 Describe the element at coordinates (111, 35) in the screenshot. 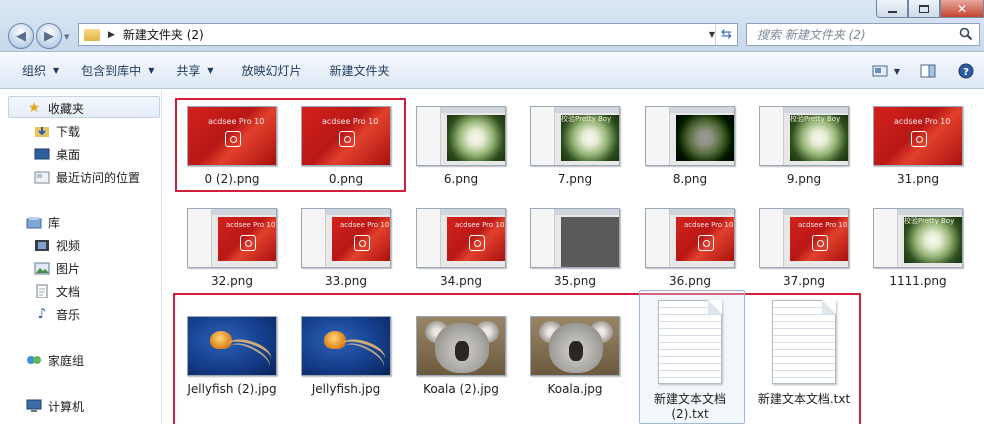

I see `breadcrumb-arrow-icon: ▶` at that location.